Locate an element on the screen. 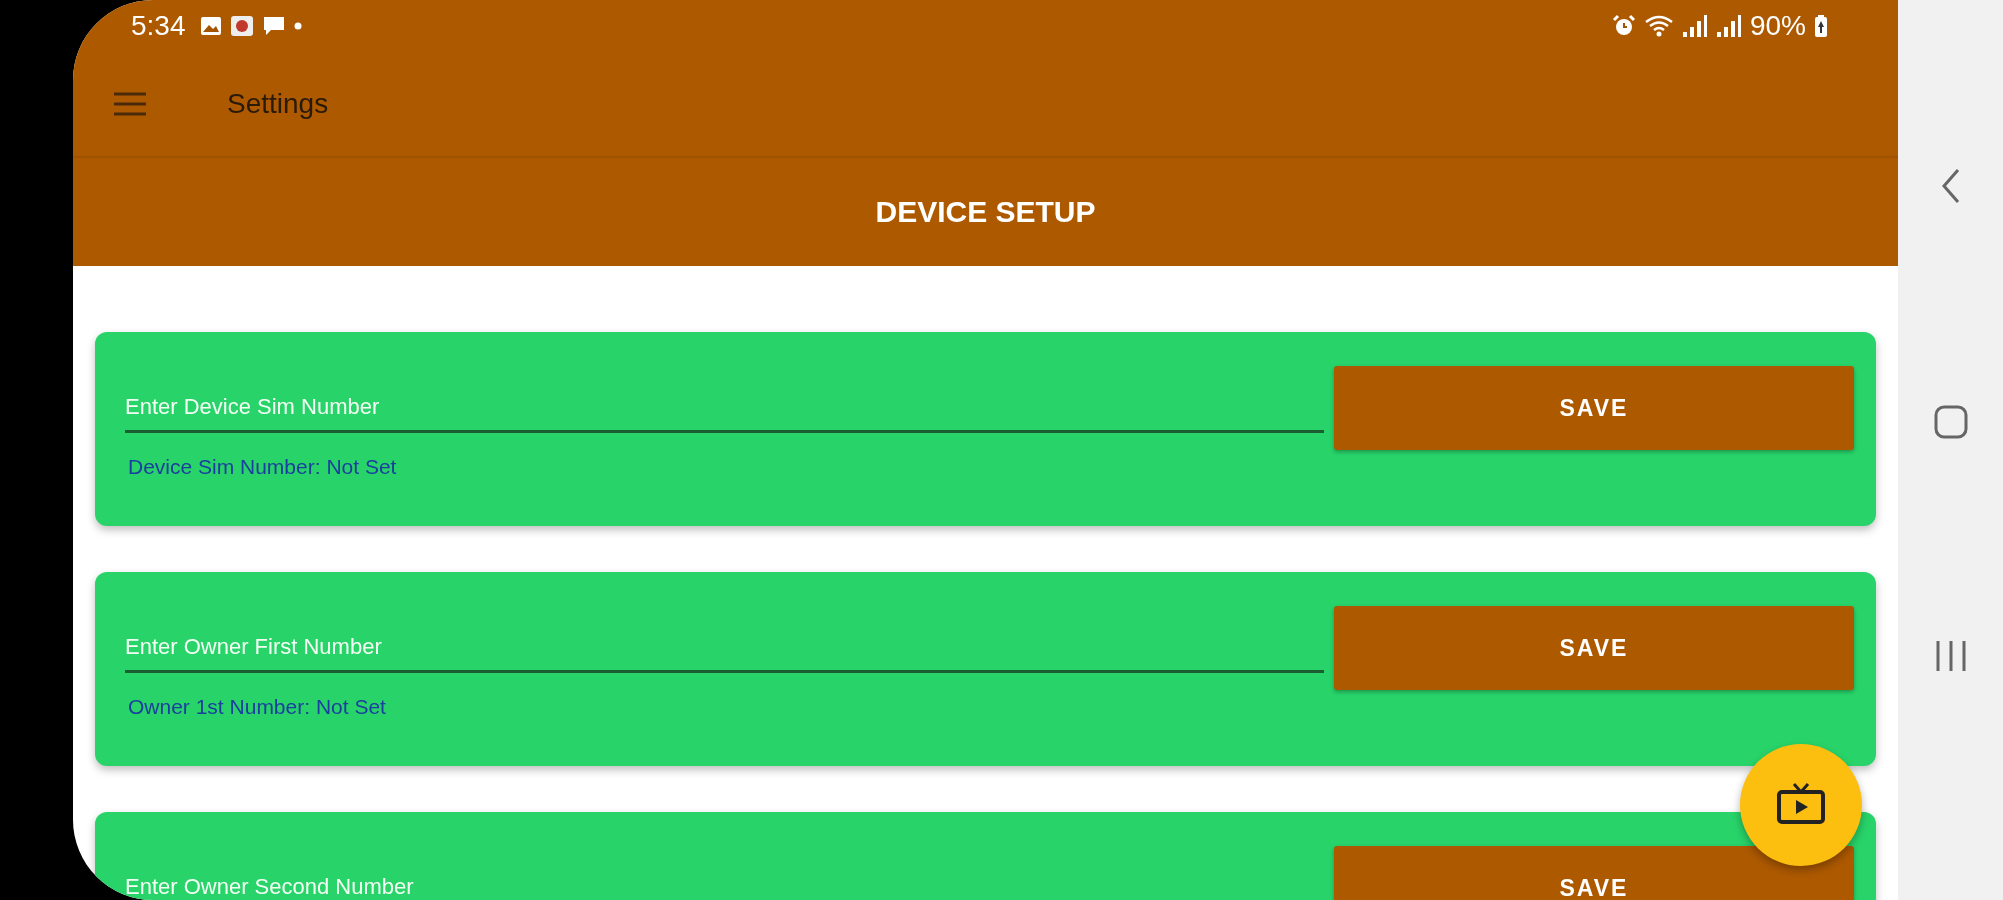 Image resolution: width=2003 pixels, height=900 pixels. back-icon is located at coordinates (1950, 186).